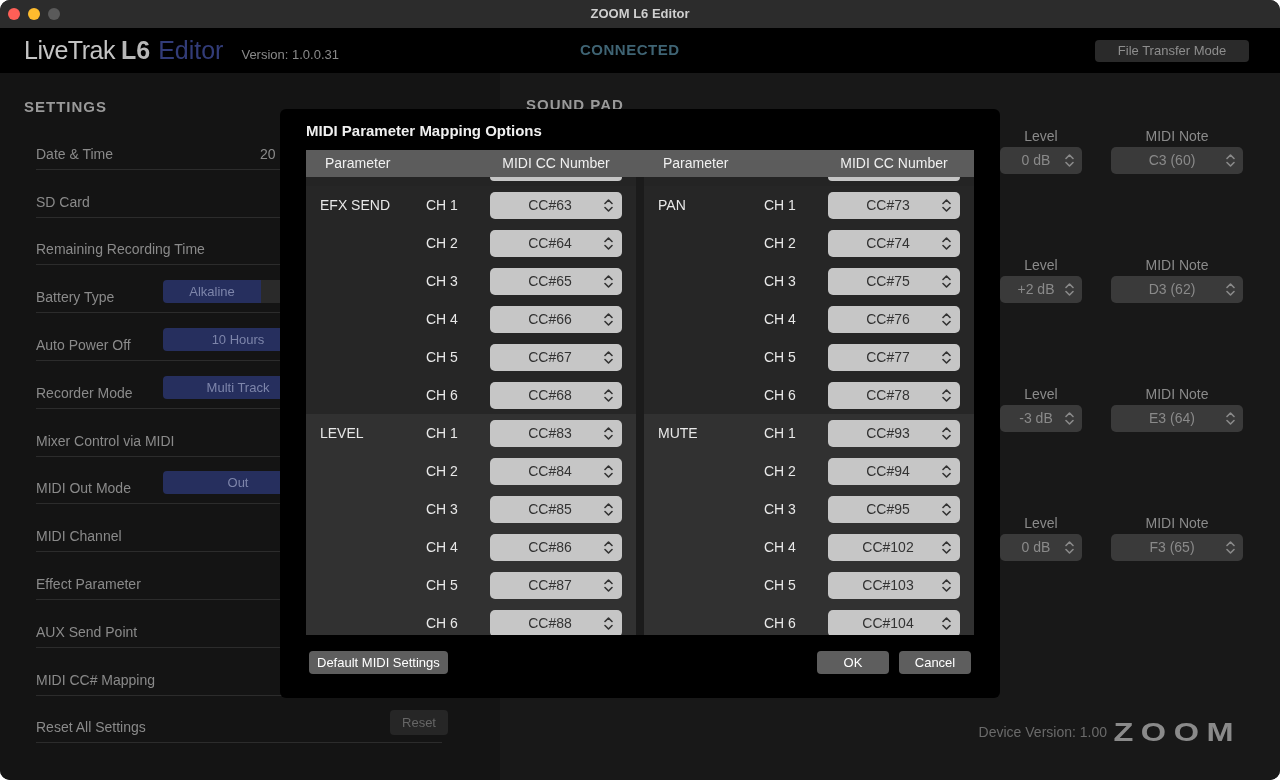  What do you see at coordinates (75, 153) in the screenshot?
I see `setting-label: Date & Time` at bounding box center [75, 153].